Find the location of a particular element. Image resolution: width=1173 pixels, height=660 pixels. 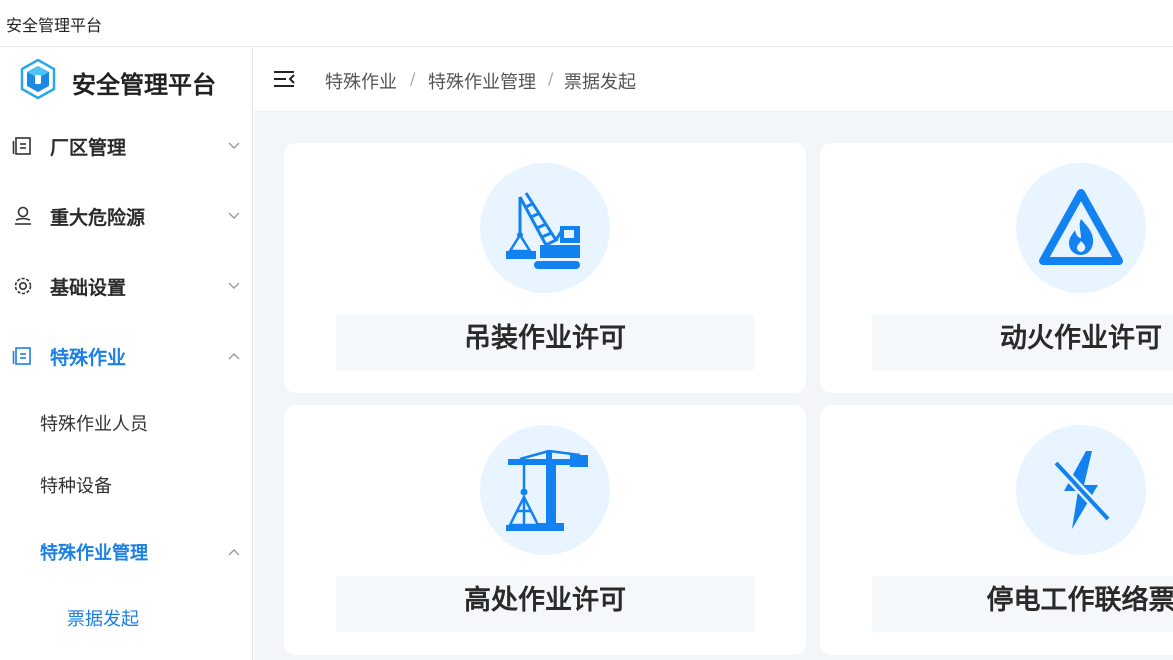

submenu-label: 特殊作业人员 is located at coordinates (94, 424).